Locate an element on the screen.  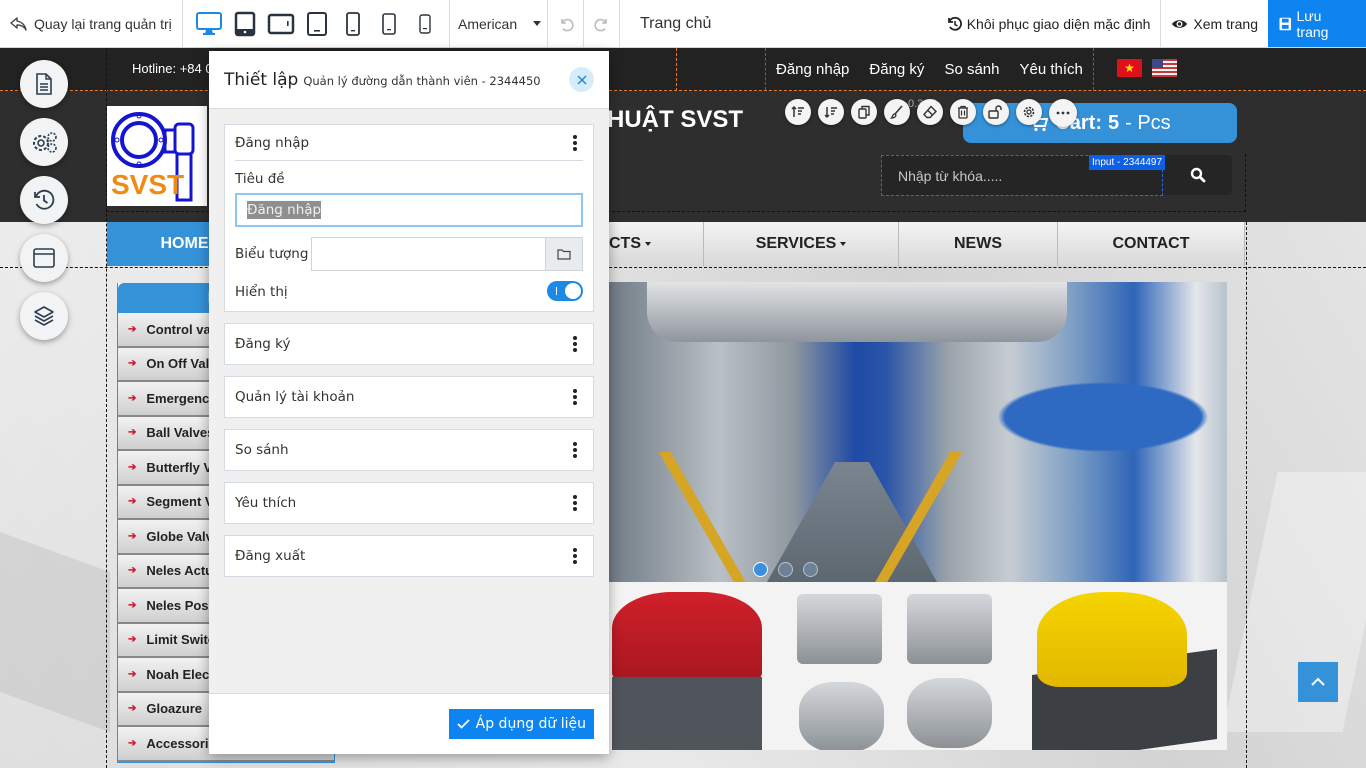
language-select: American is located at coordinates (499, 23).